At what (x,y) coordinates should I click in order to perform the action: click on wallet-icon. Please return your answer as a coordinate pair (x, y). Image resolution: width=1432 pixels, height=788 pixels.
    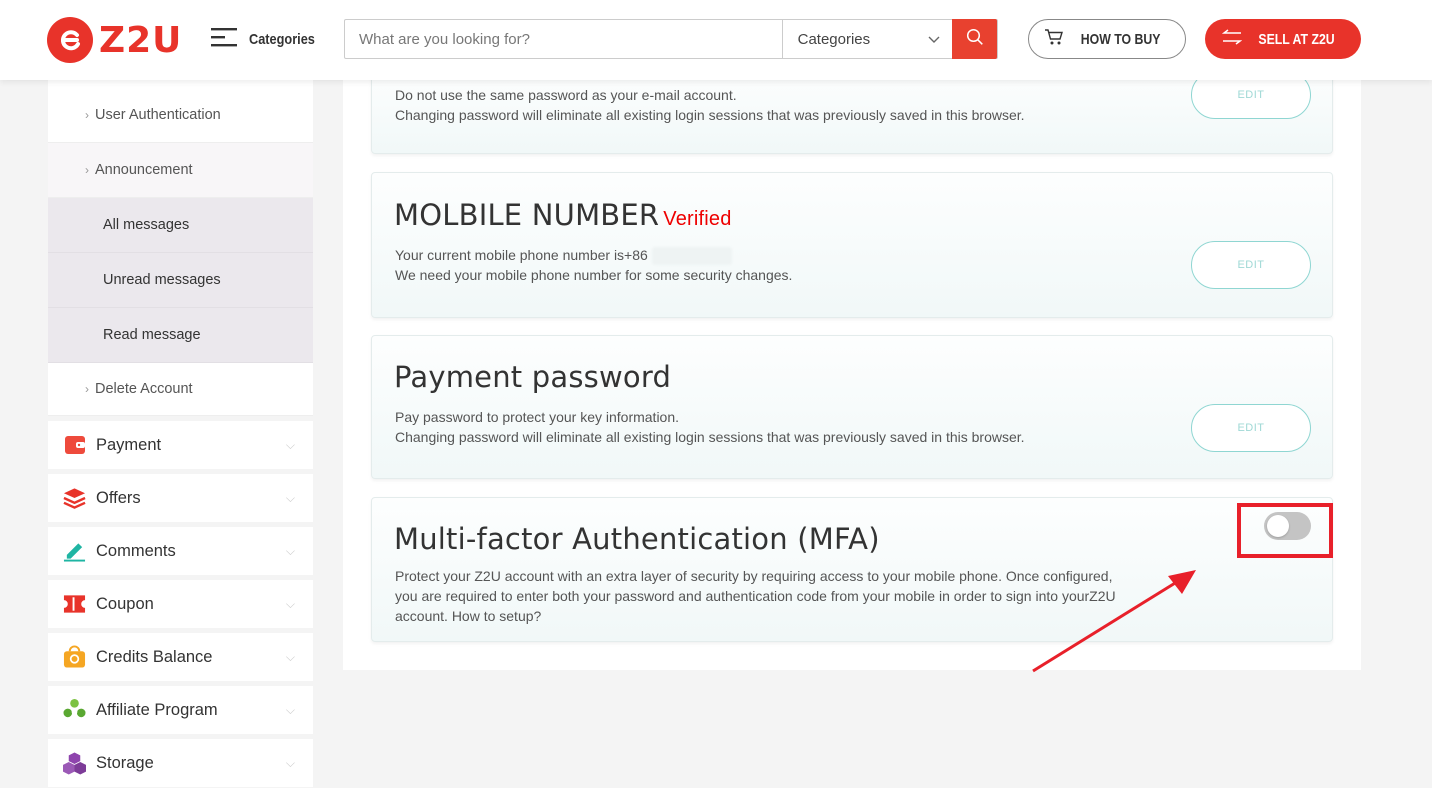
    Looking at the image, I should click on (74, 445).